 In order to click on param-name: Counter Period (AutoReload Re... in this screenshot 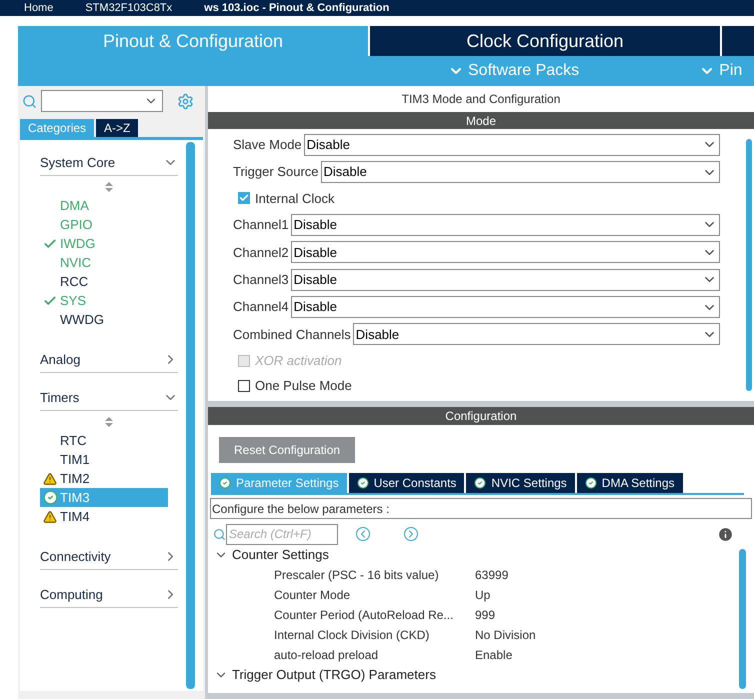, I will do `click(364, 615)`.